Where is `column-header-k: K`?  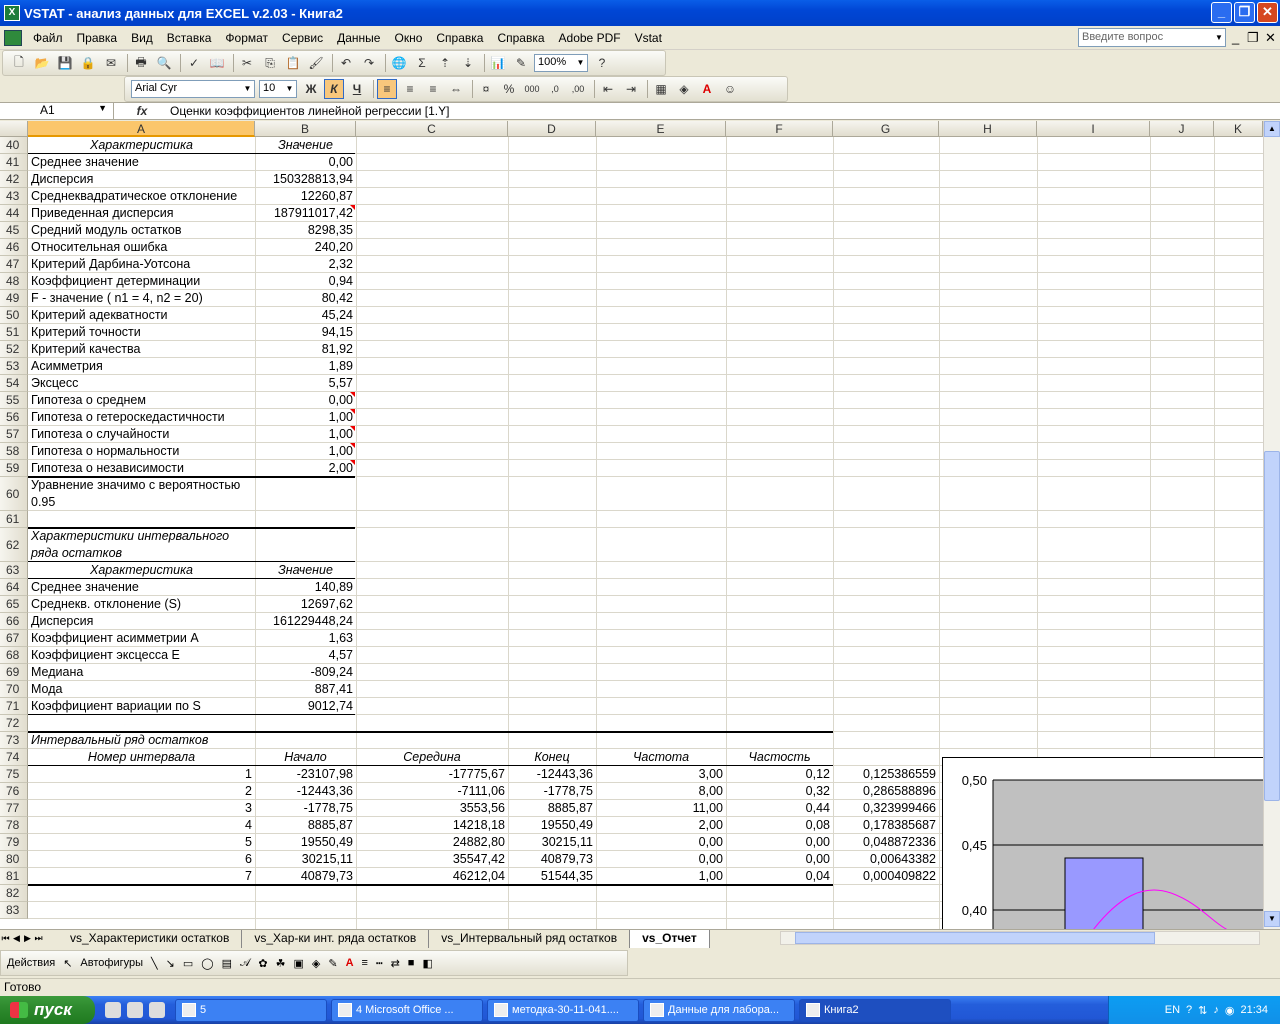 column-header-k: K is located at coordinates (1238, 129).